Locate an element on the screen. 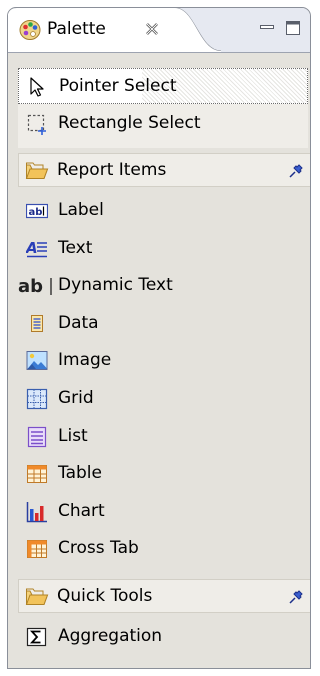  view-tab-bar: Palette is located at coordinates (159, 30).